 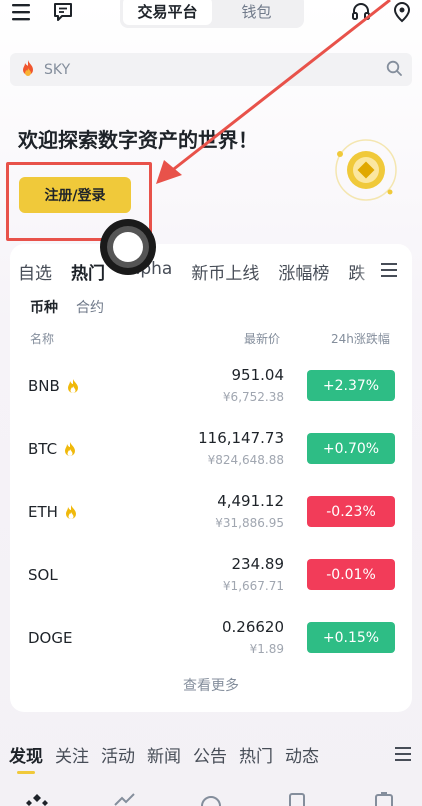 I want to click on change-badge: +2.37%, so click(x=351, y=385).